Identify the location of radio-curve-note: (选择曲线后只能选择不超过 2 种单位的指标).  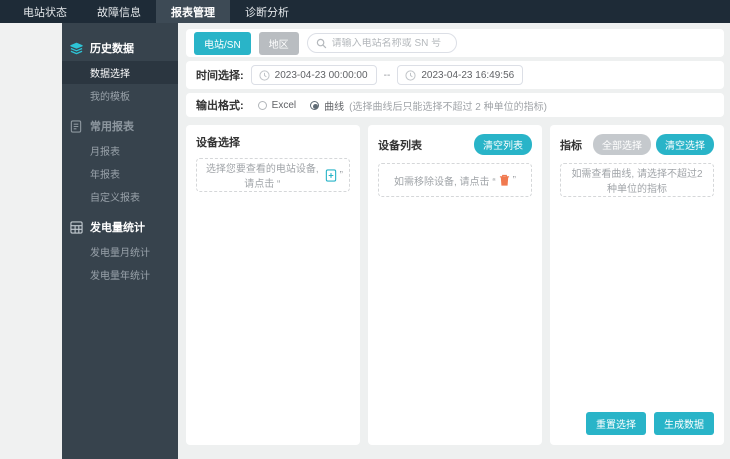
(448, 107).